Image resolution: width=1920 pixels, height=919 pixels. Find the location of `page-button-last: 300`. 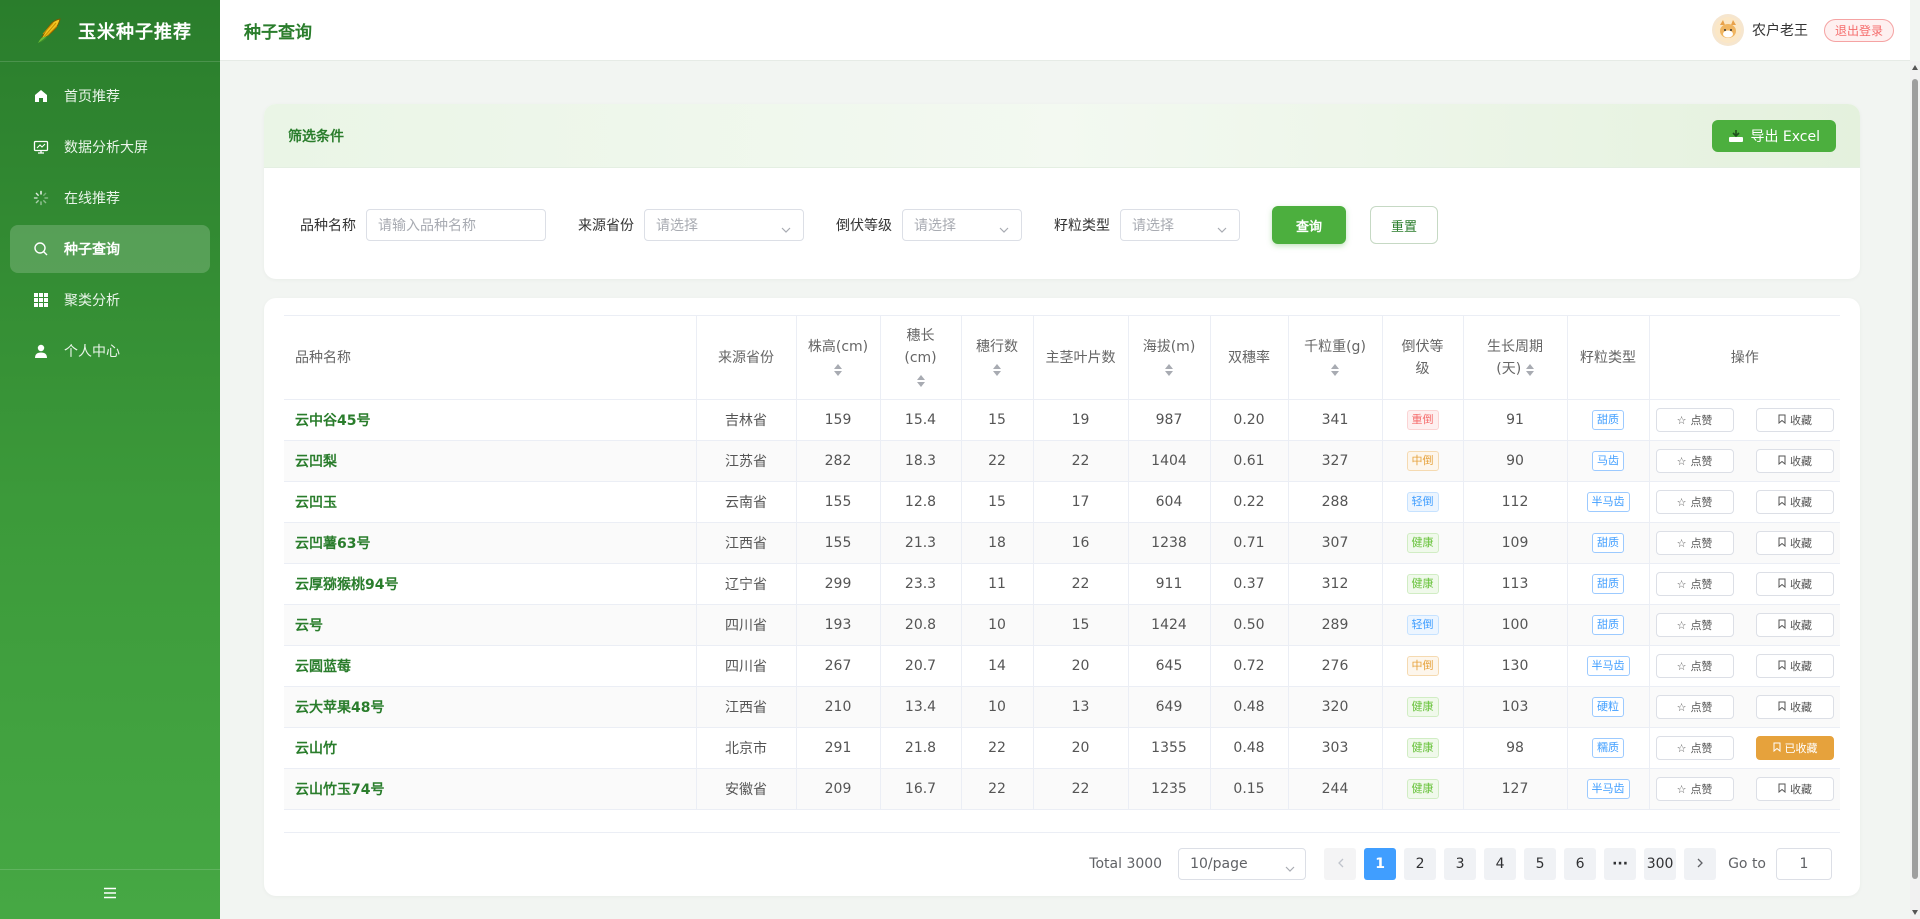

page-button-last: 300 is located at coordinates (1660, 864).